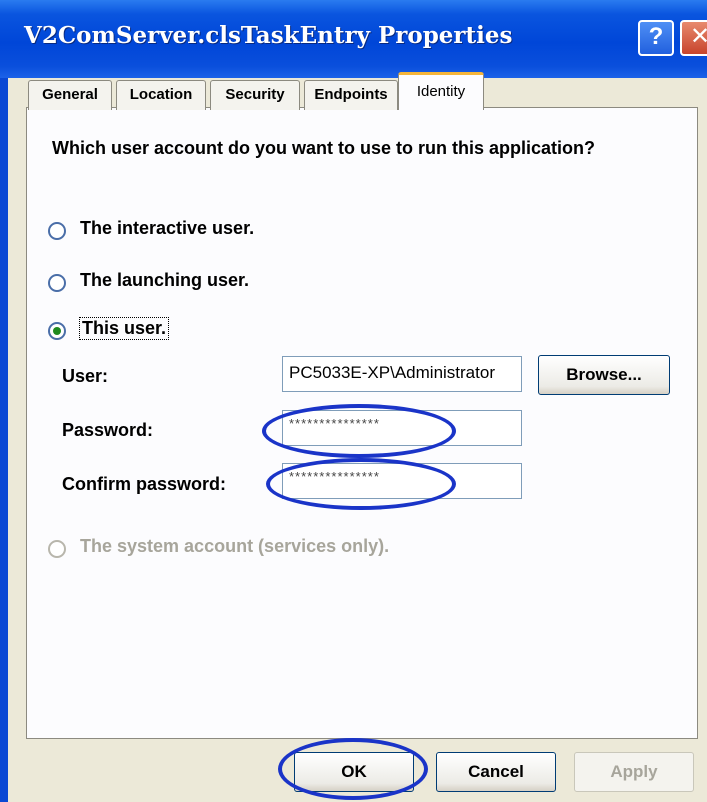  I want to click on radio-button-selected, so click(57, 331).